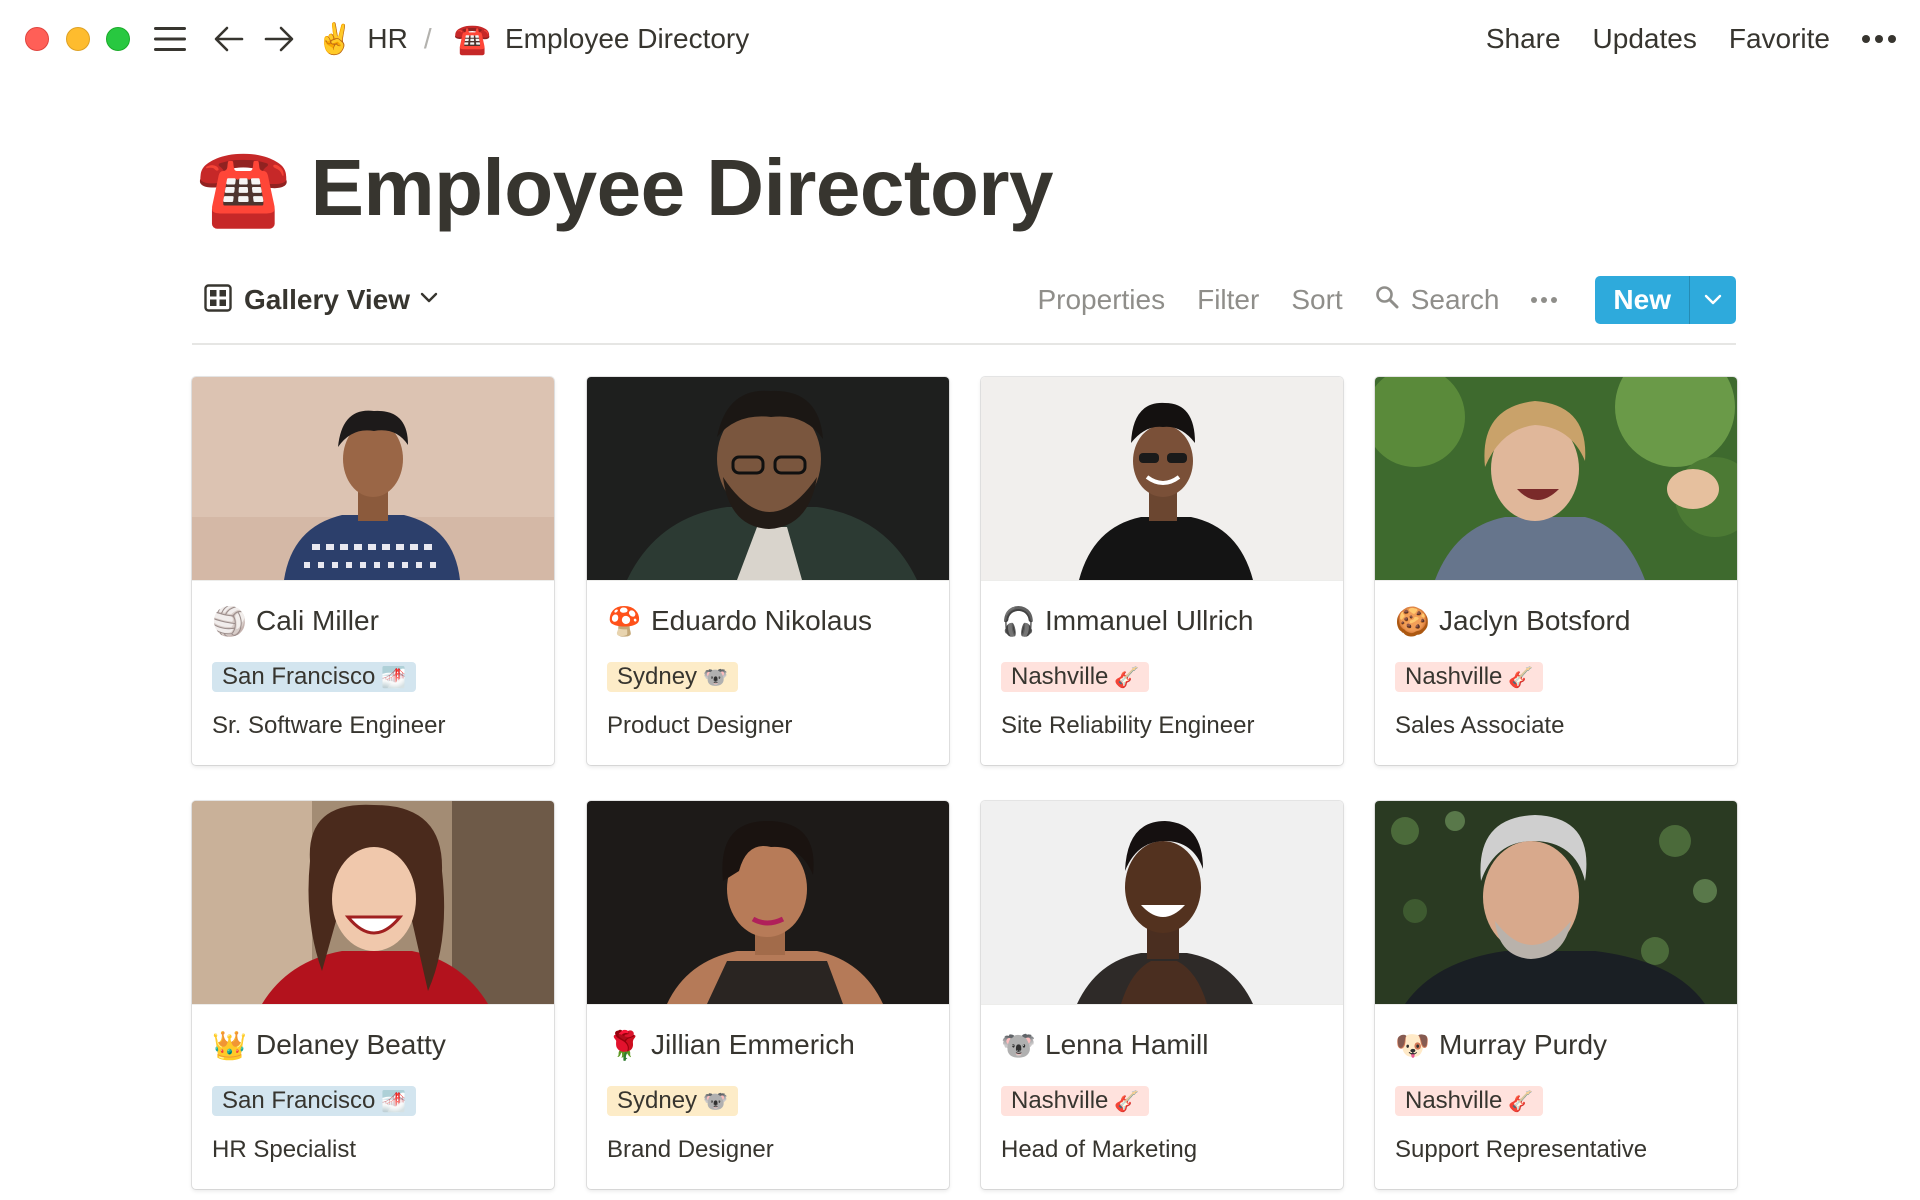  I want to click on employee-name: Lenna Hamill, so click(1127, 1044).